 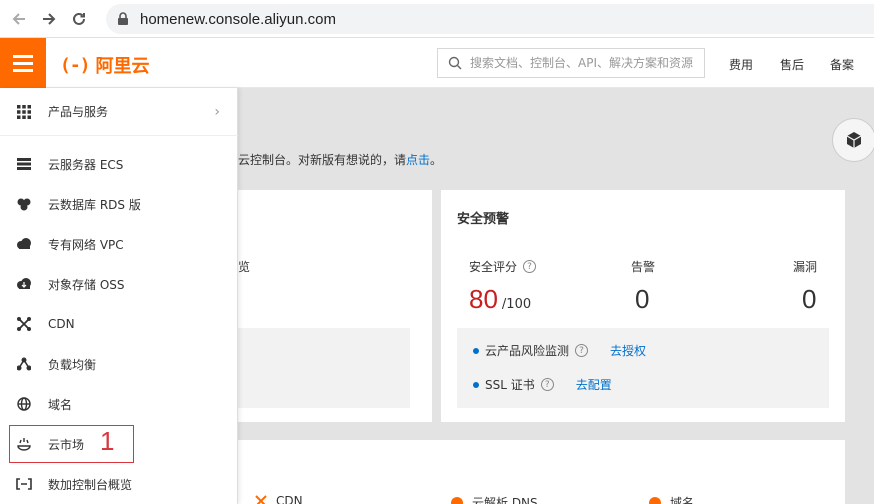 I want to click on console-icon, so click(x=24, y=484).